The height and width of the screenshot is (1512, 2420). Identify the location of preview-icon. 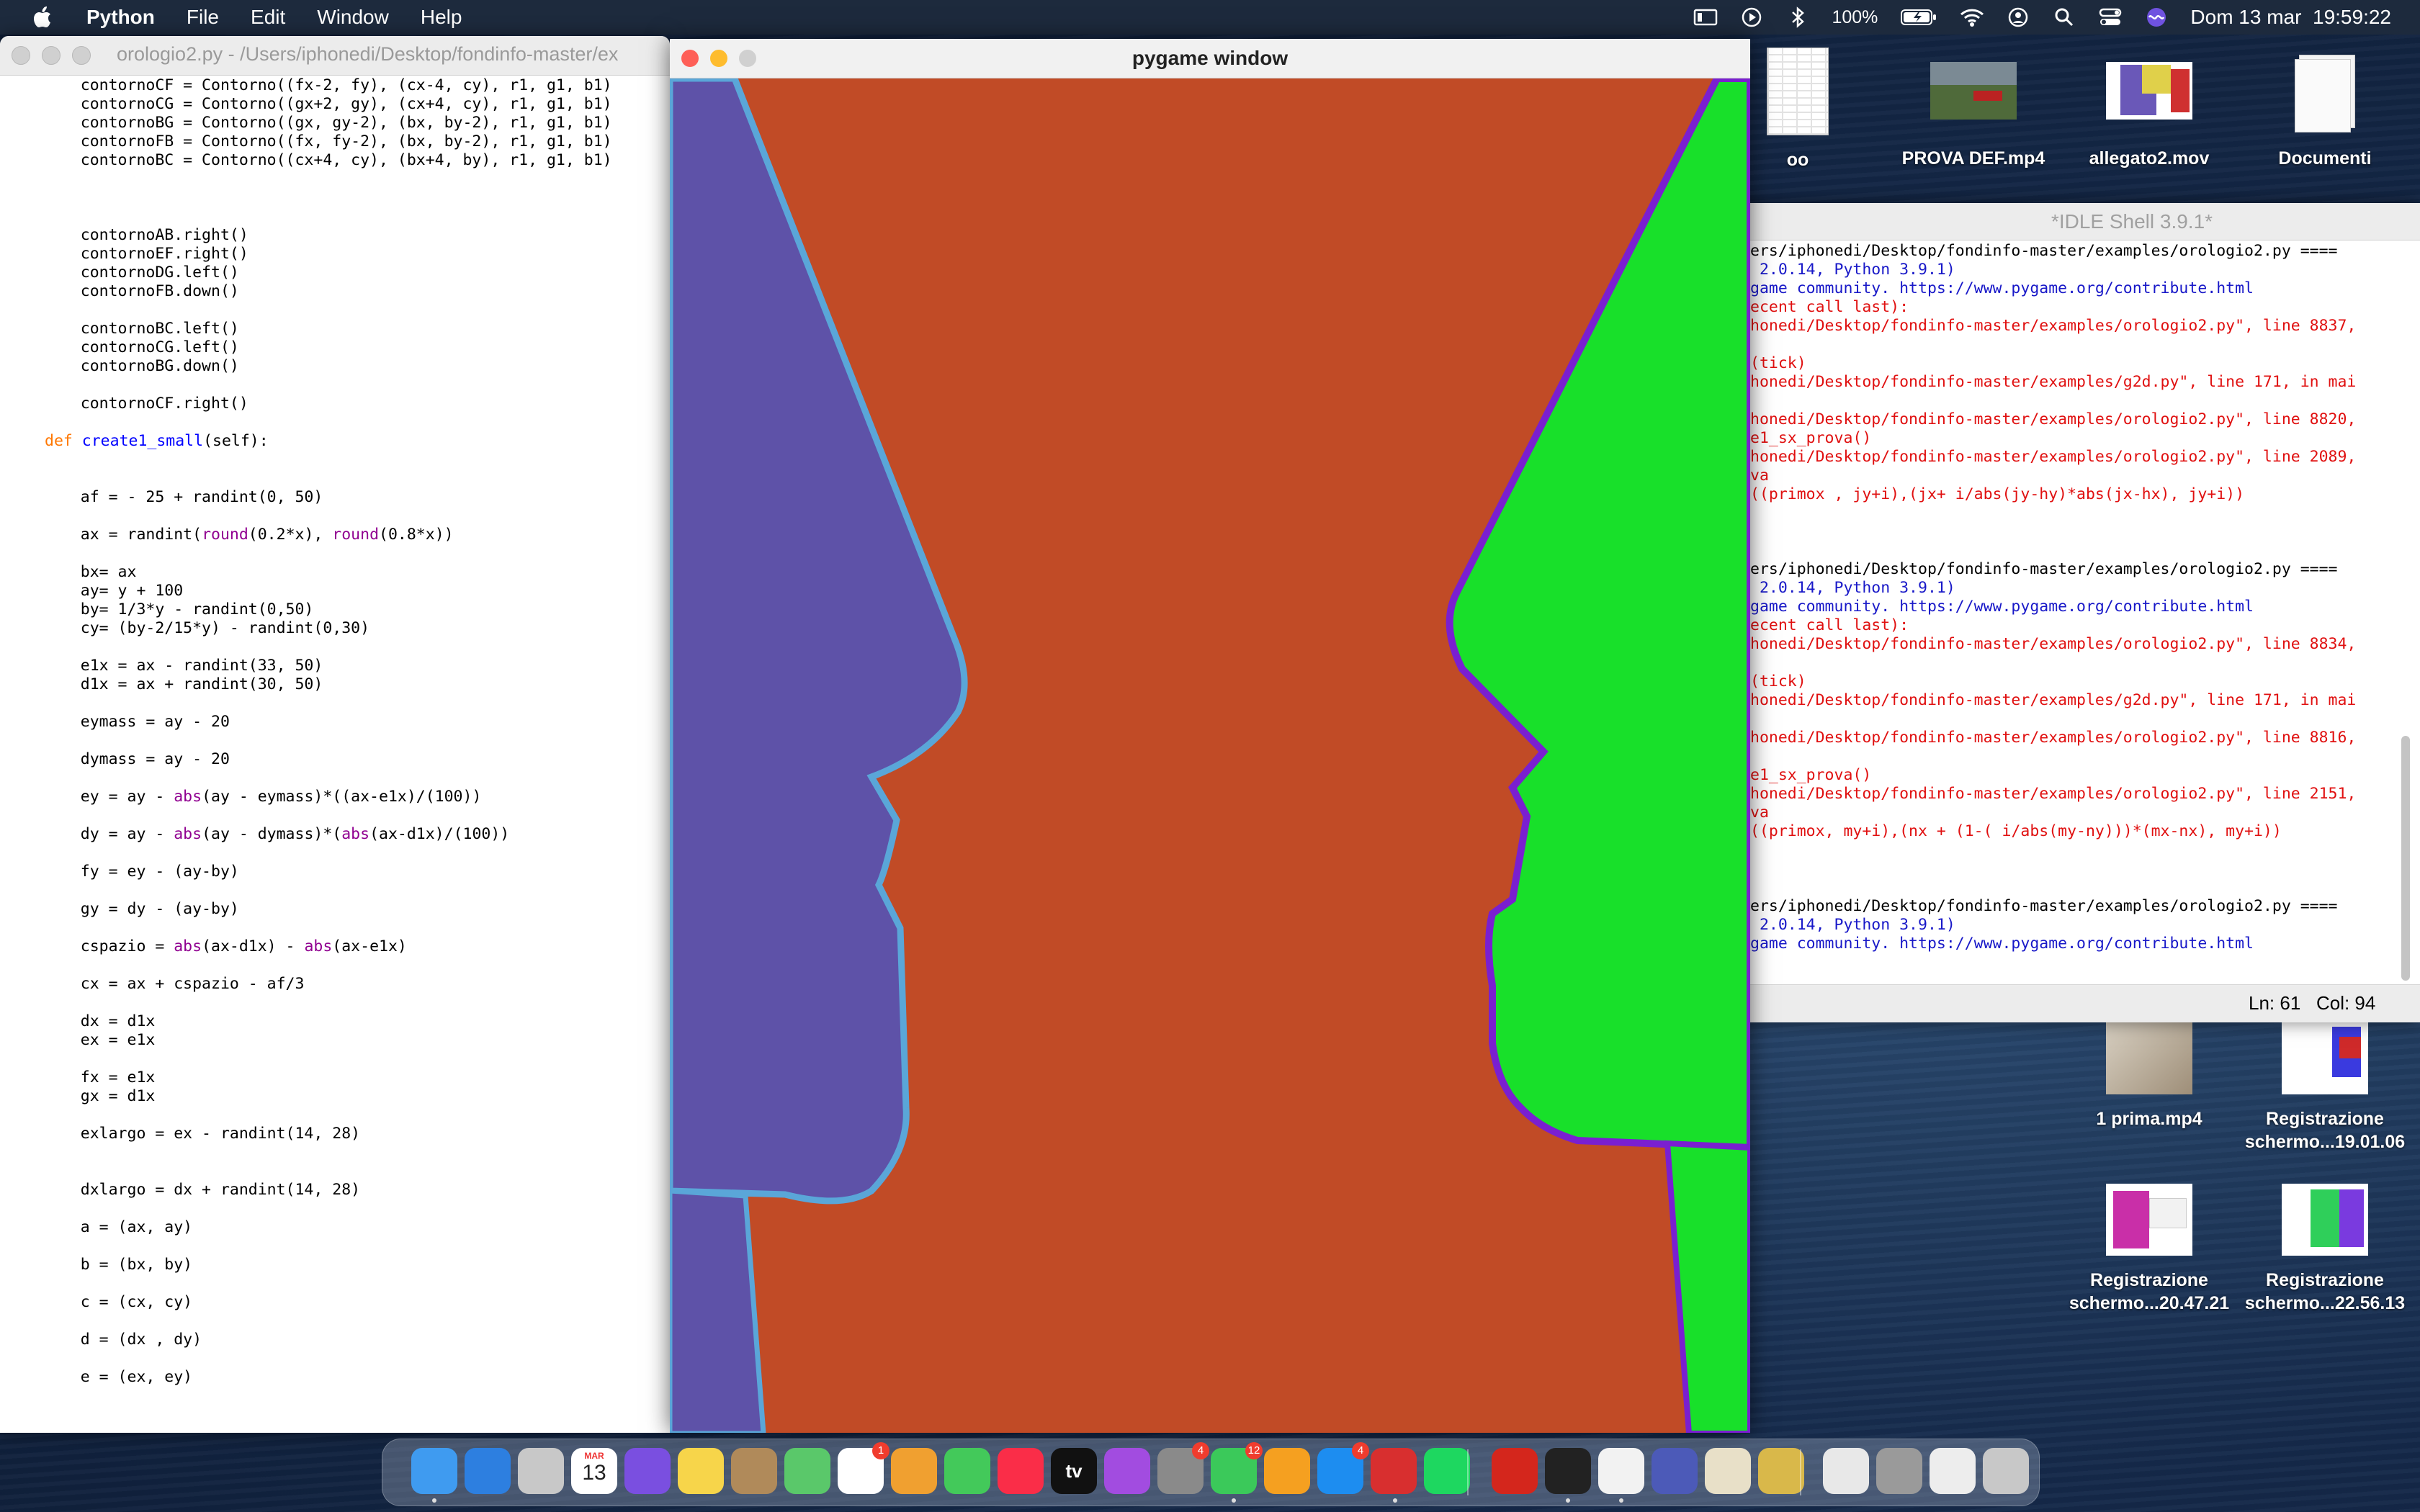
(1728, 1471).